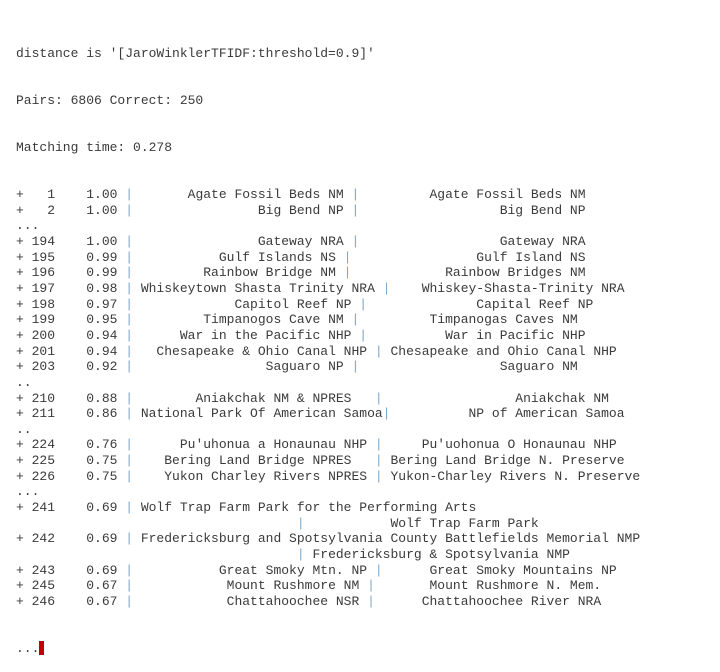 Image resolution: width=720 pixels, height=672 pixels. Describe the element at coordinates (476, 335) in the screenshot. I see `matched-name-right: War in Pacific NHP` at that location.